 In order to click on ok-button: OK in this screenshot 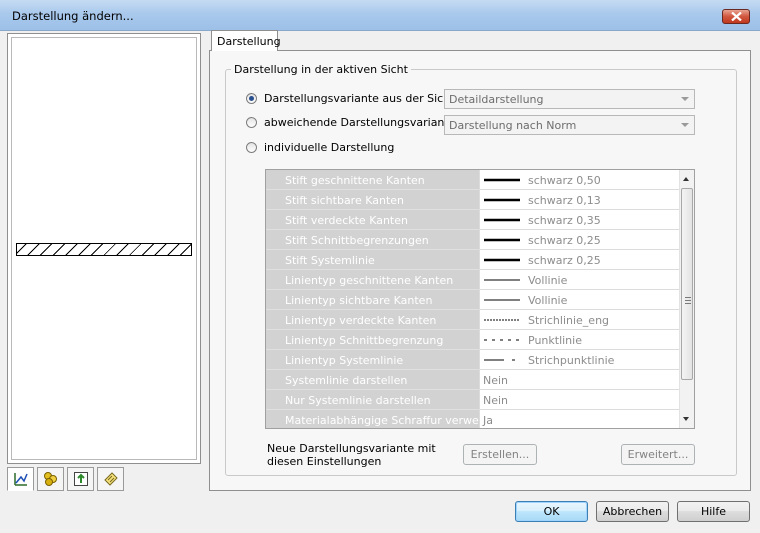, I will do `click(551, 511)`.